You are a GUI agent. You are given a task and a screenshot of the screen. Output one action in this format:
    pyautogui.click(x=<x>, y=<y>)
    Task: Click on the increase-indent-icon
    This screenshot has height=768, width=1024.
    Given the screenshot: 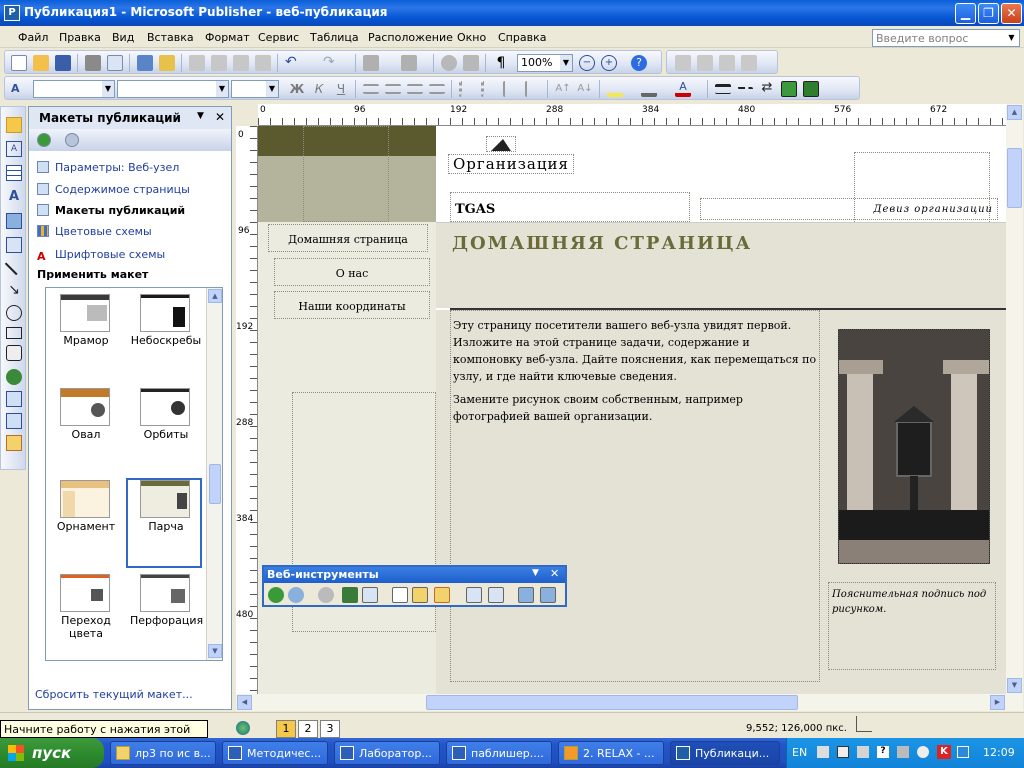 What is the action you would take?
    pyautogui.click(x=533, y=89)
    